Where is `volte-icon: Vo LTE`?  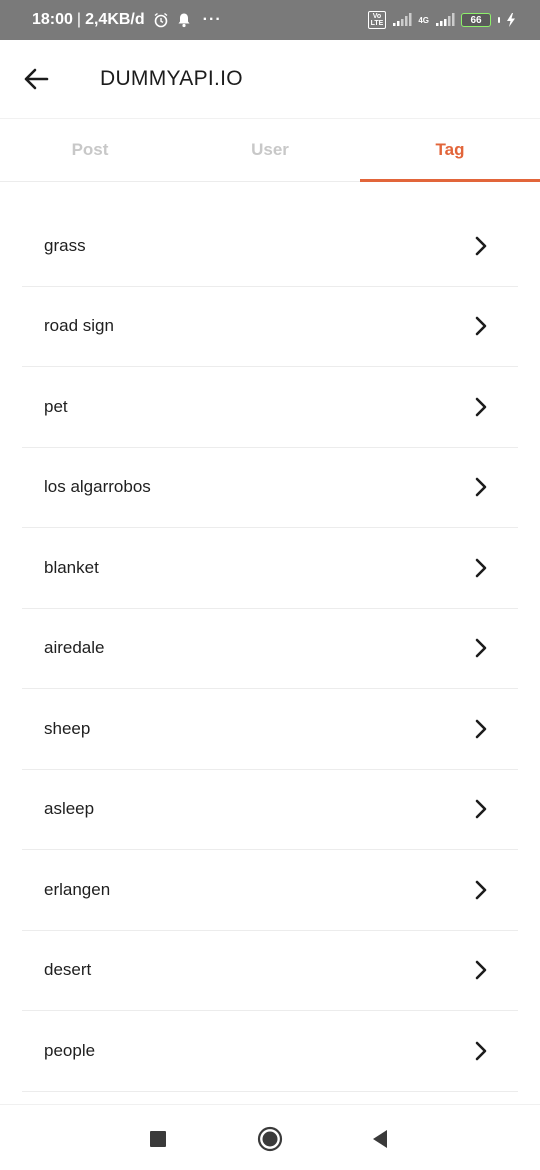
volte-icon: Vo LTE is located at coordinates (377, 20).